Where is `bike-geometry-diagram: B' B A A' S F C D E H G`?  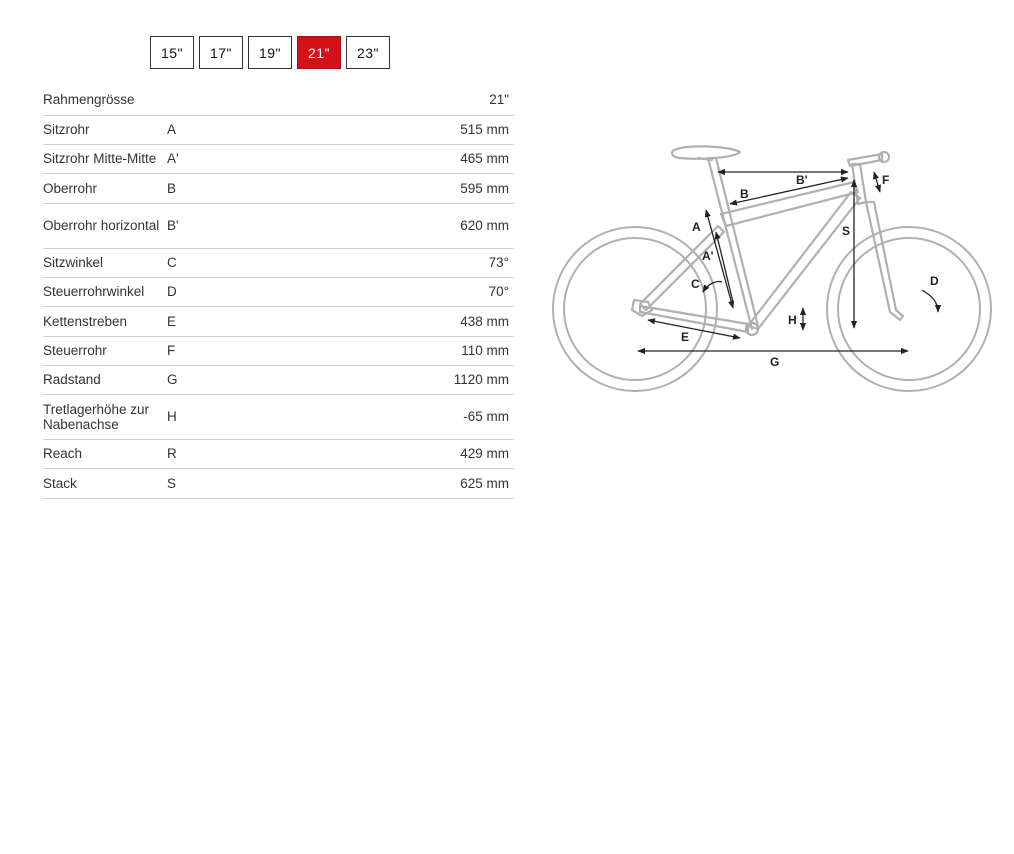
bike-geometry-diagram: B' B A A' S F C D E H G is located at coordinates (772, 268).